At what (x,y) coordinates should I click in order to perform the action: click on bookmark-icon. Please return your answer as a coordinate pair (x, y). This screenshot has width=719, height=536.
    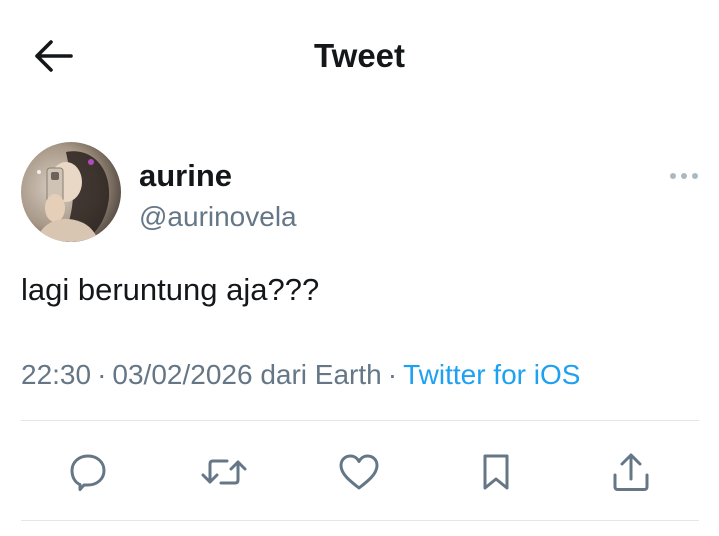
    Looking at the image, I should click on (496, 472).